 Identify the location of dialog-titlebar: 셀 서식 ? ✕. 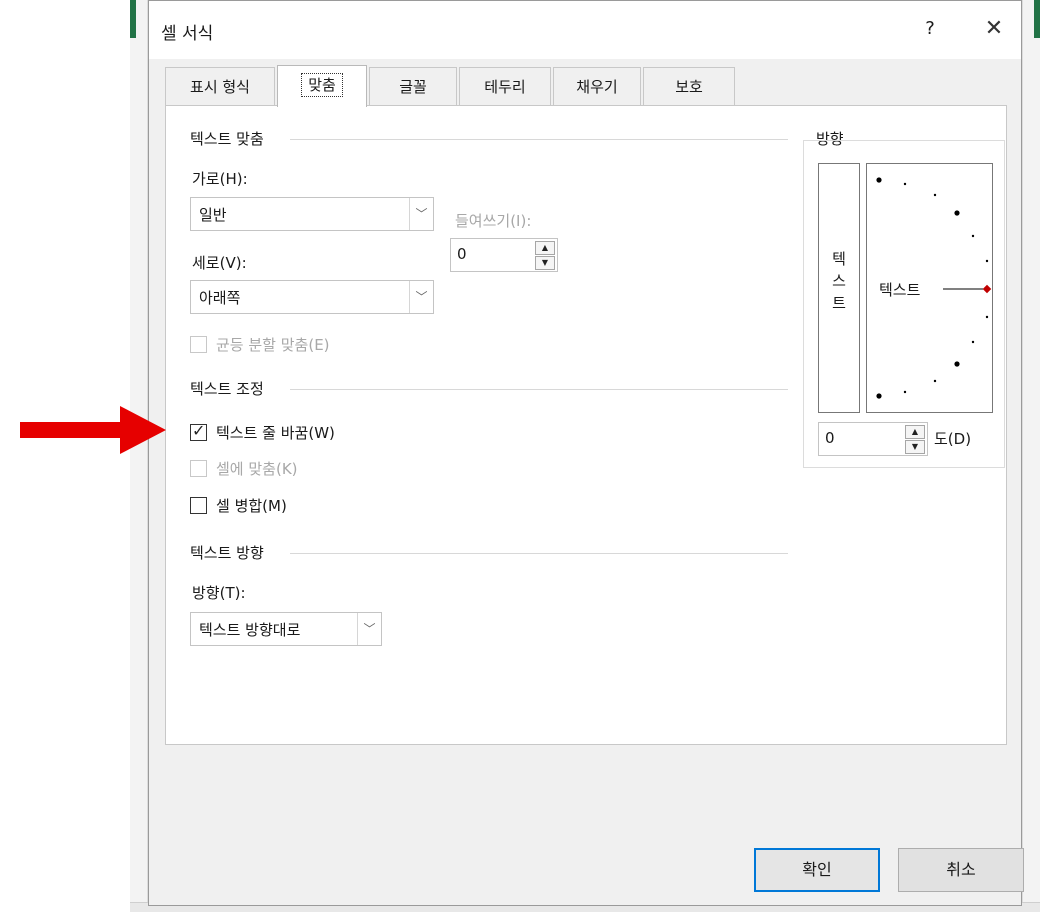
(585, 30).